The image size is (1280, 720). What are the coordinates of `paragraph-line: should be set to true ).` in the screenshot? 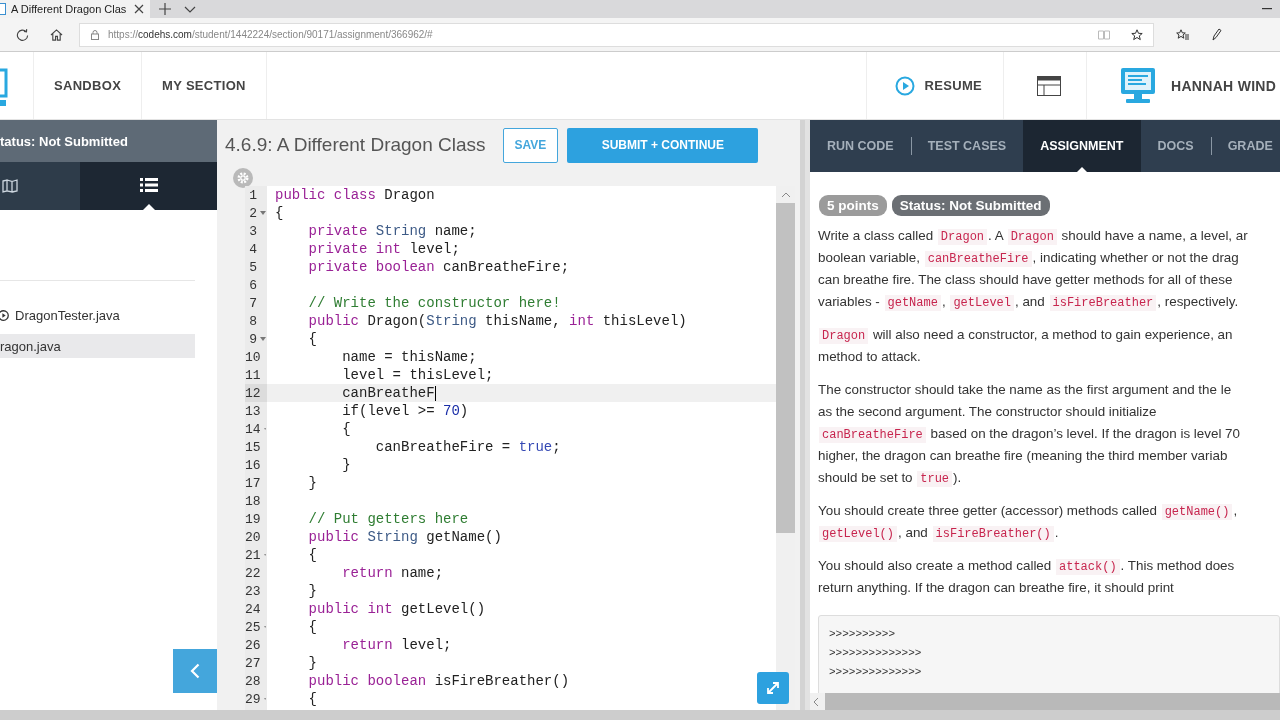 It's located at (890, 479).